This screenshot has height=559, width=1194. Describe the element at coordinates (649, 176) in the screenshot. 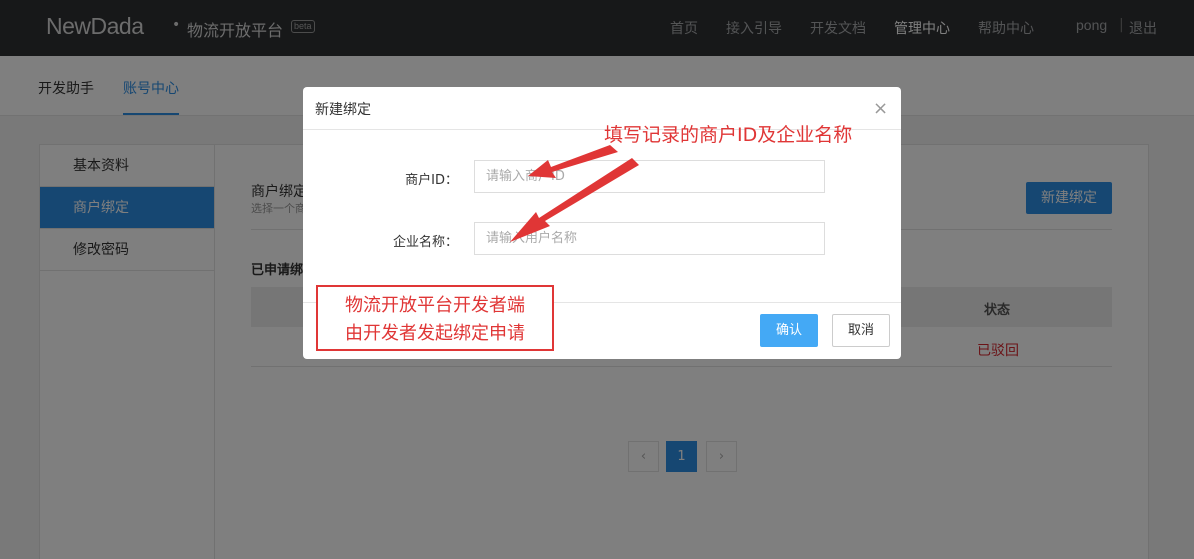

I see `merchant-id-input` at that location.